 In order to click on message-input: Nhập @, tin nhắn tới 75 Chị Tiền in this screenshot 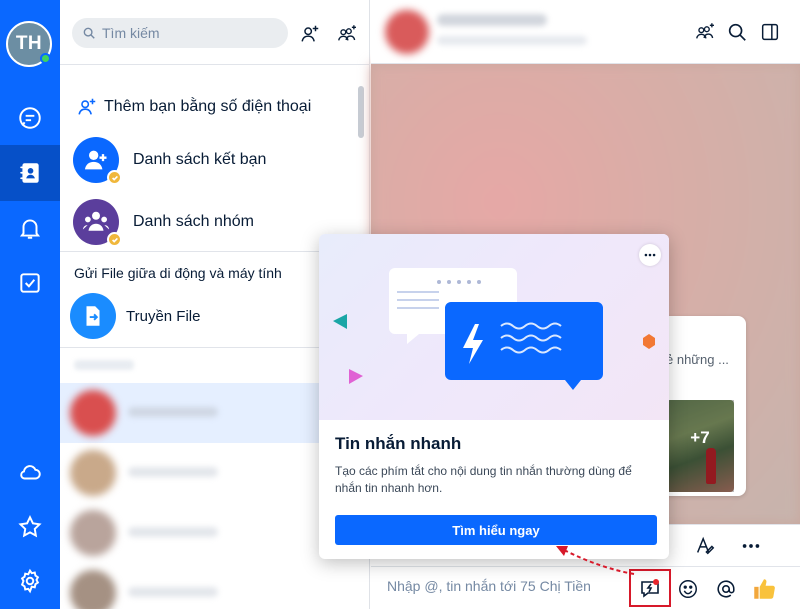, I will do `click(489, 586)`.